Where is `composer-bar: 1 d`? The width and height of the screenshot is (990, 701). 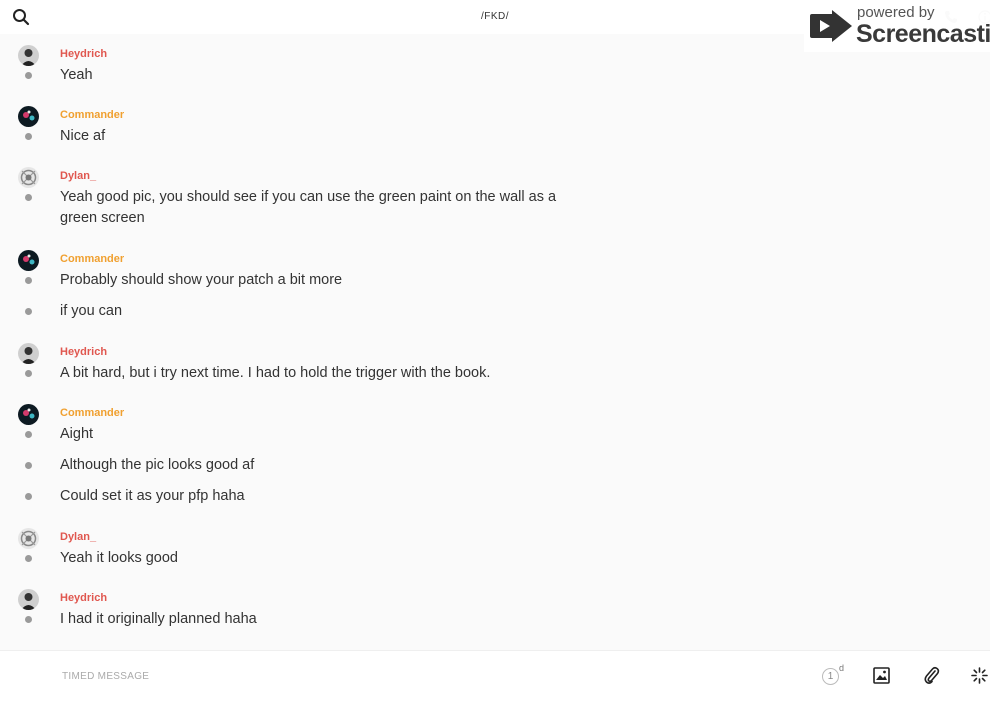
composer-bar: 1 d is located at coordinates (495, 675).